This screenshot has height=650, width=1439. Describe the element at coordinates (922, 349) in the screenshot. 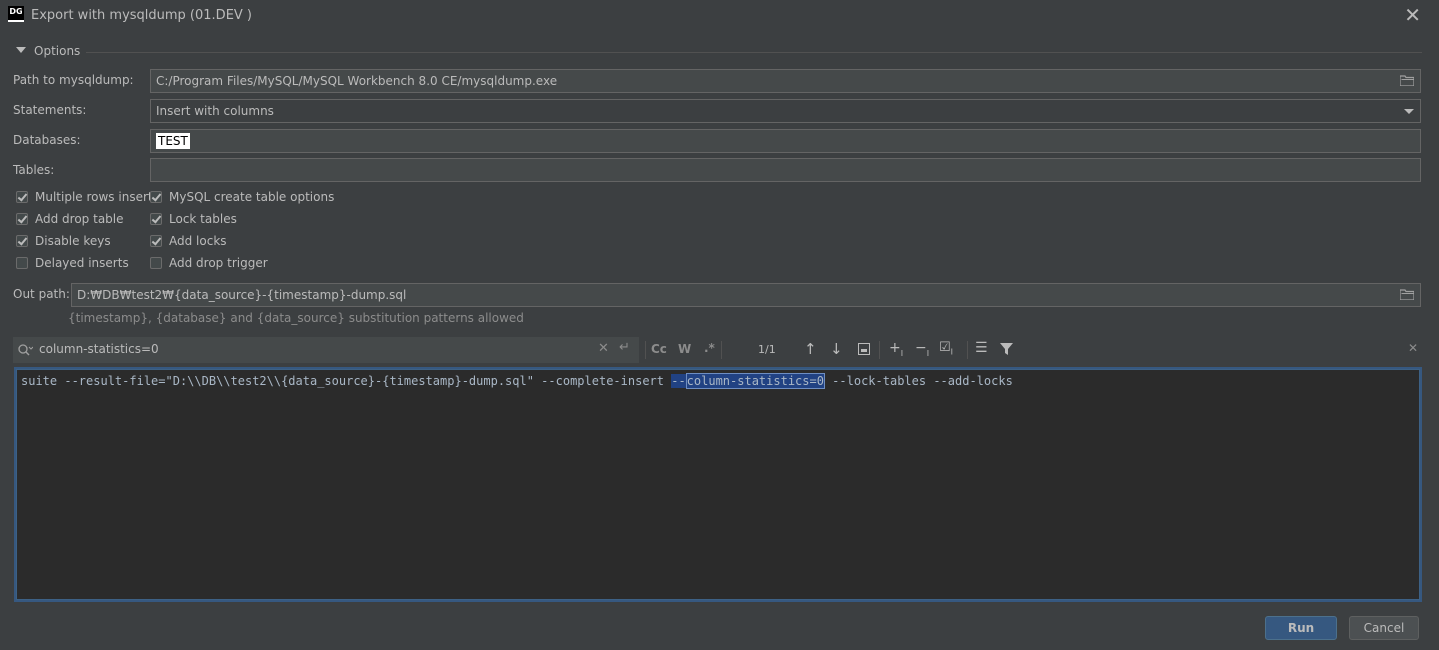

I see `remove-occurrence-icon: −I` at that location.